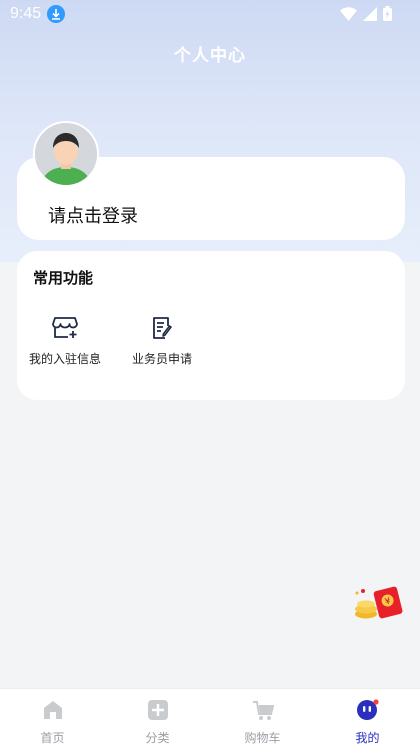  Describe the element at coordinates (387, 13) in the screenshot. I see `battery-icon` at that location.